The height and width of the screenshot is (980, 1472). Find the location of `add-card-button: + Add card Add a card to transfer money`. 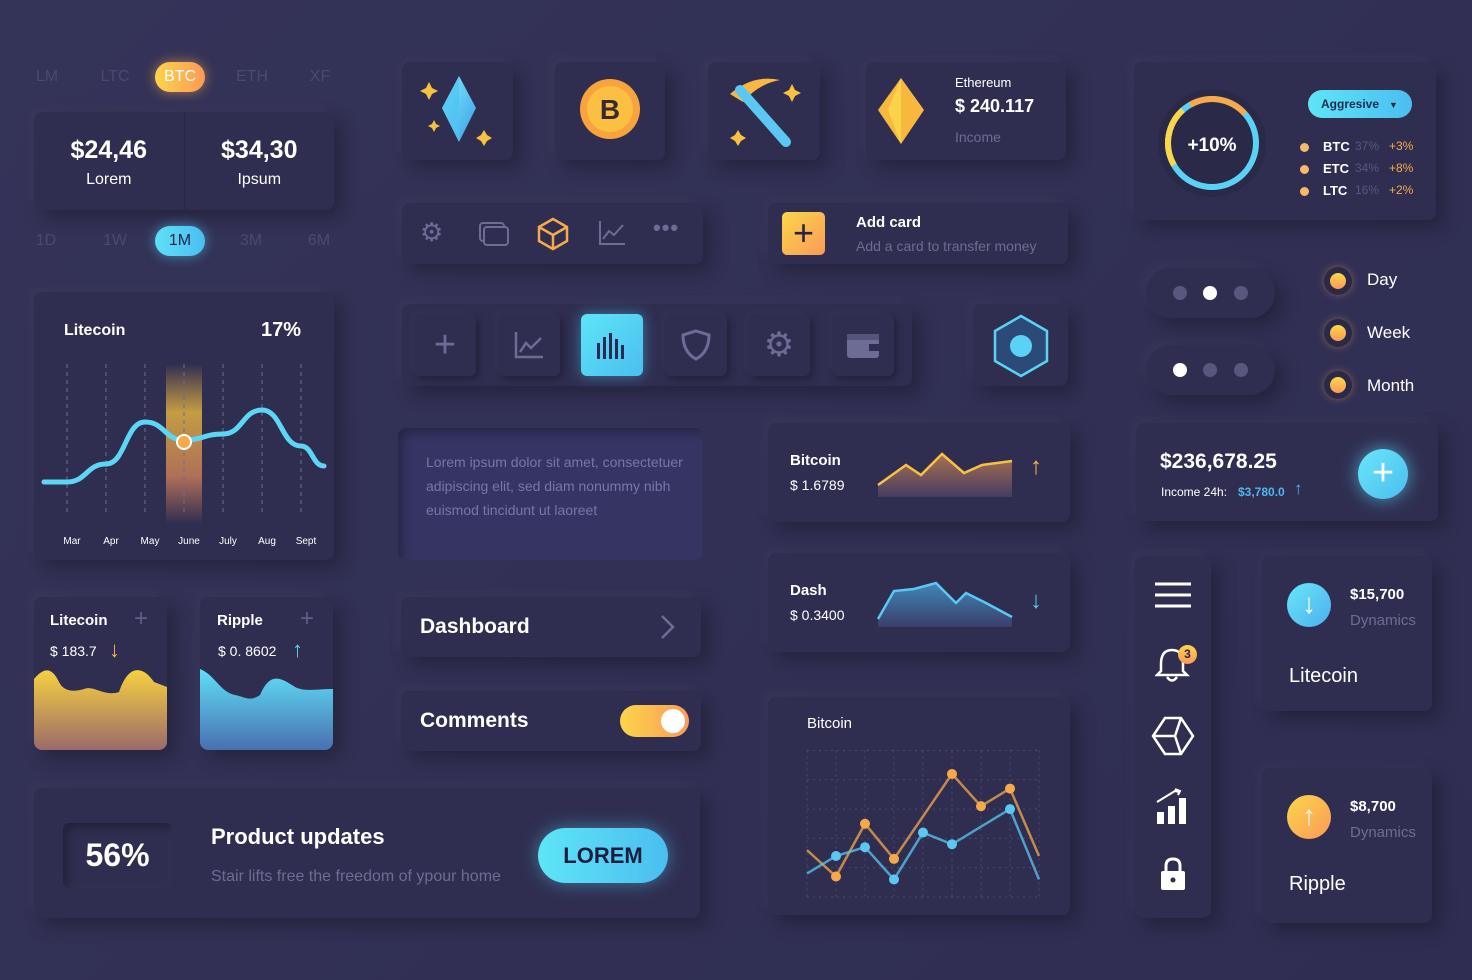

add-card-button: + Add card Add a card to transfer money is located at coordinates (918, 233).